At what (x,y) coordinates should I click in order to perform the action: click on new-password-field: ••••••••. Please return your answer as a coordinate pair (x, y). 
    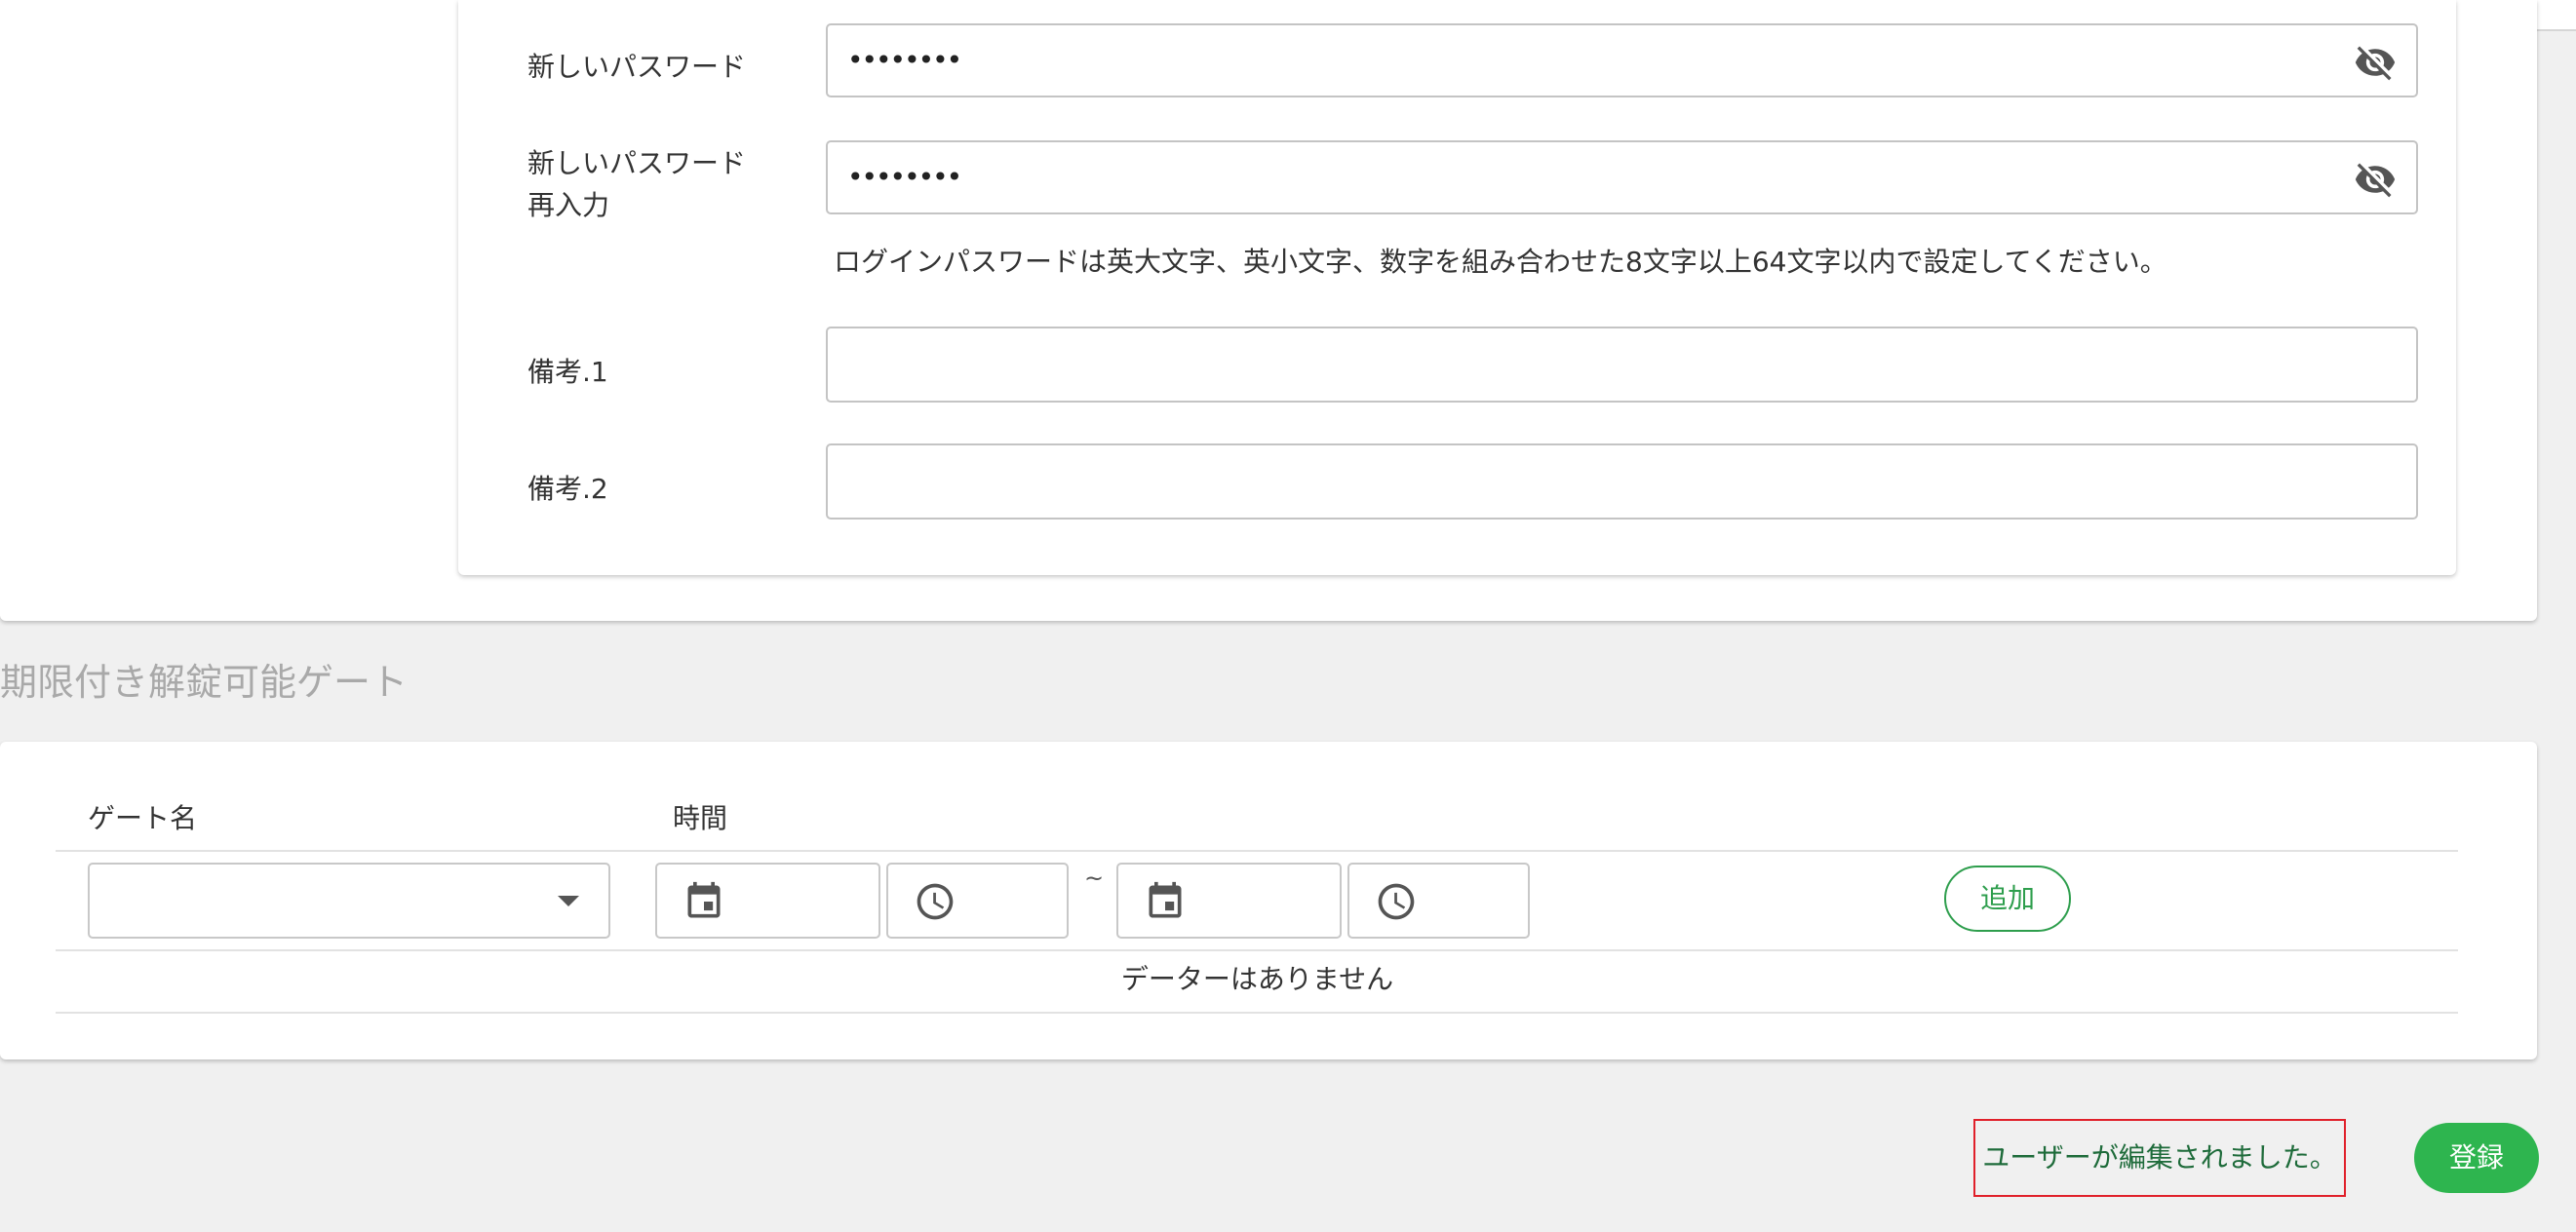
    Looking at the image, I should click on (1622, 60).